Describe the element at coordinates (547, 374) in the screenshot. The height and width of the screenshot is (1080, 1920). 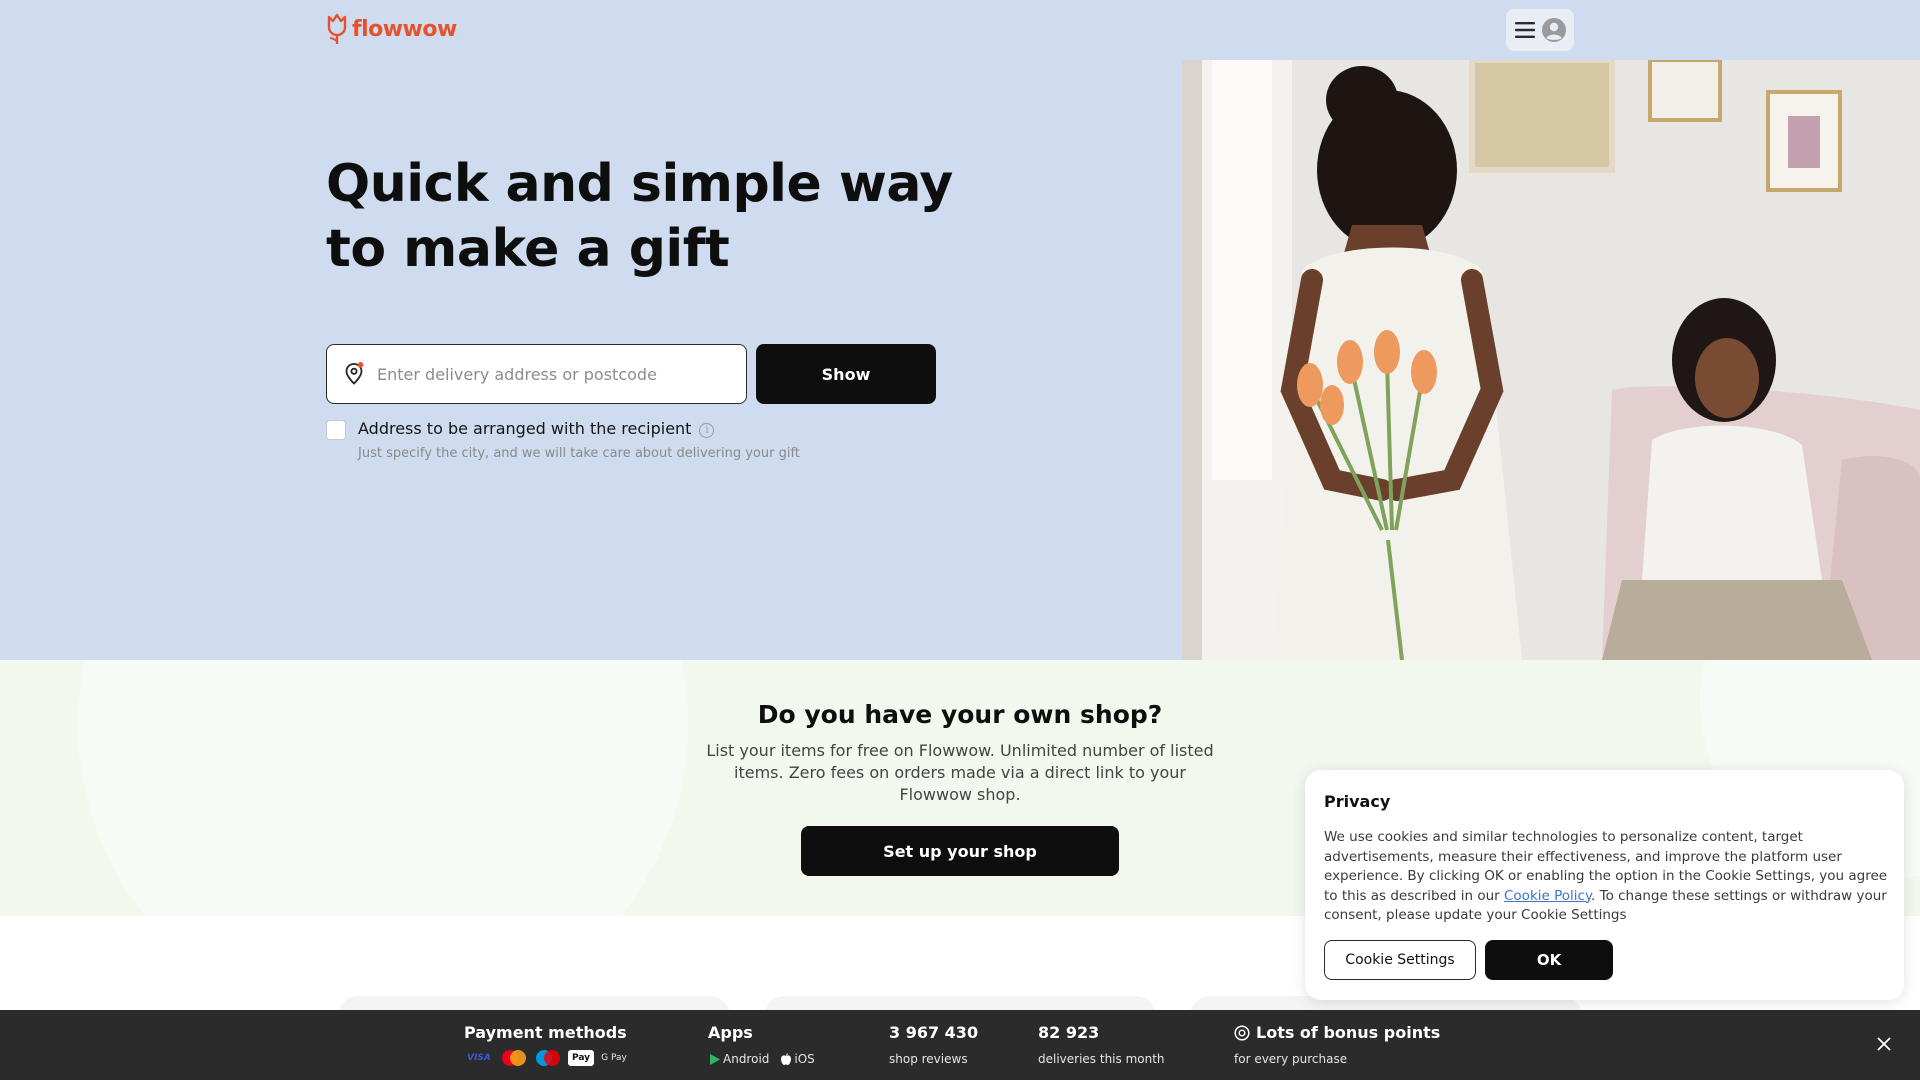
I see `address-input` at that location.